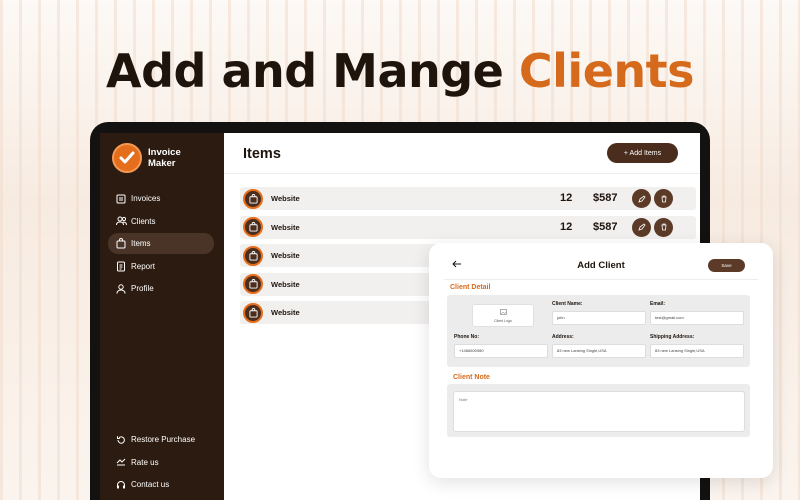  I want to click on headline-accent: Clients, so click(606, 71).